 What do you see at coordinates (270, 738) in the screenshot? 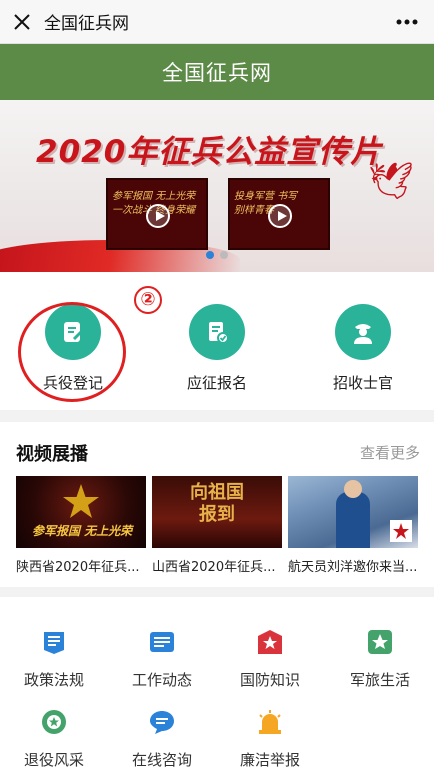
I see `grid-item-report: 廉洁举报` at bounding box center [270, 738].